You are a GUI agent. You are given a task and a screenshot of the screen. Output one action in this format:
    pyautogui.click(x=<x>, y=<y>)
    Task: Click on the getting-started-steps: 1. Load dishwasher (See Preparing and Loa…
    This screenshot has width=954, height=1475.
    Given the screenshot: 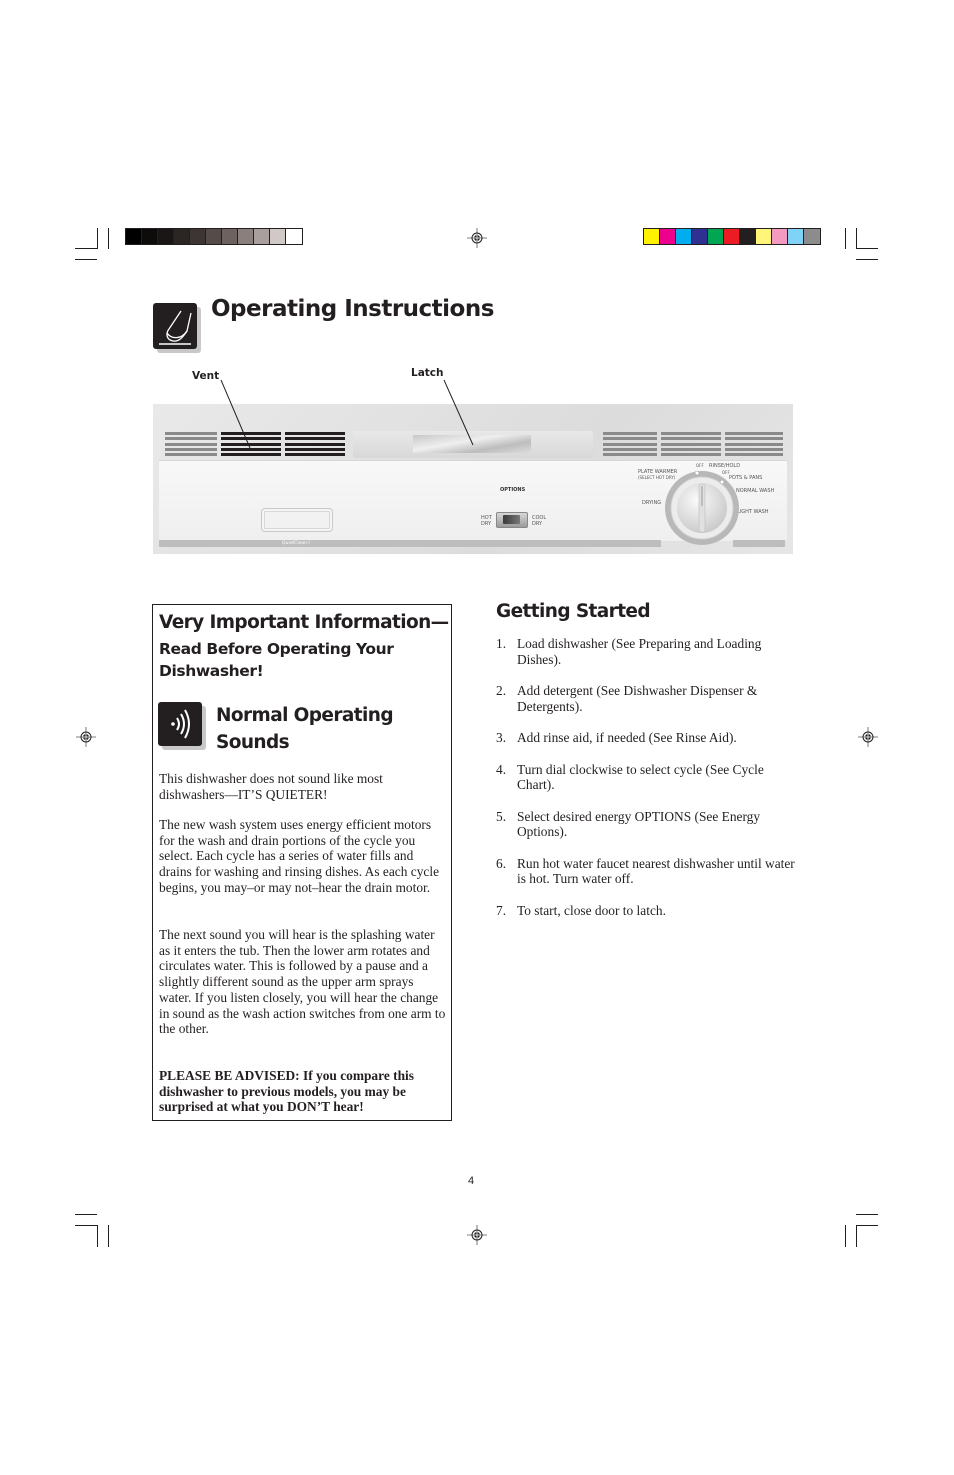 What is the action you would take?
    pyautogui.click(x=646, y=785)
    